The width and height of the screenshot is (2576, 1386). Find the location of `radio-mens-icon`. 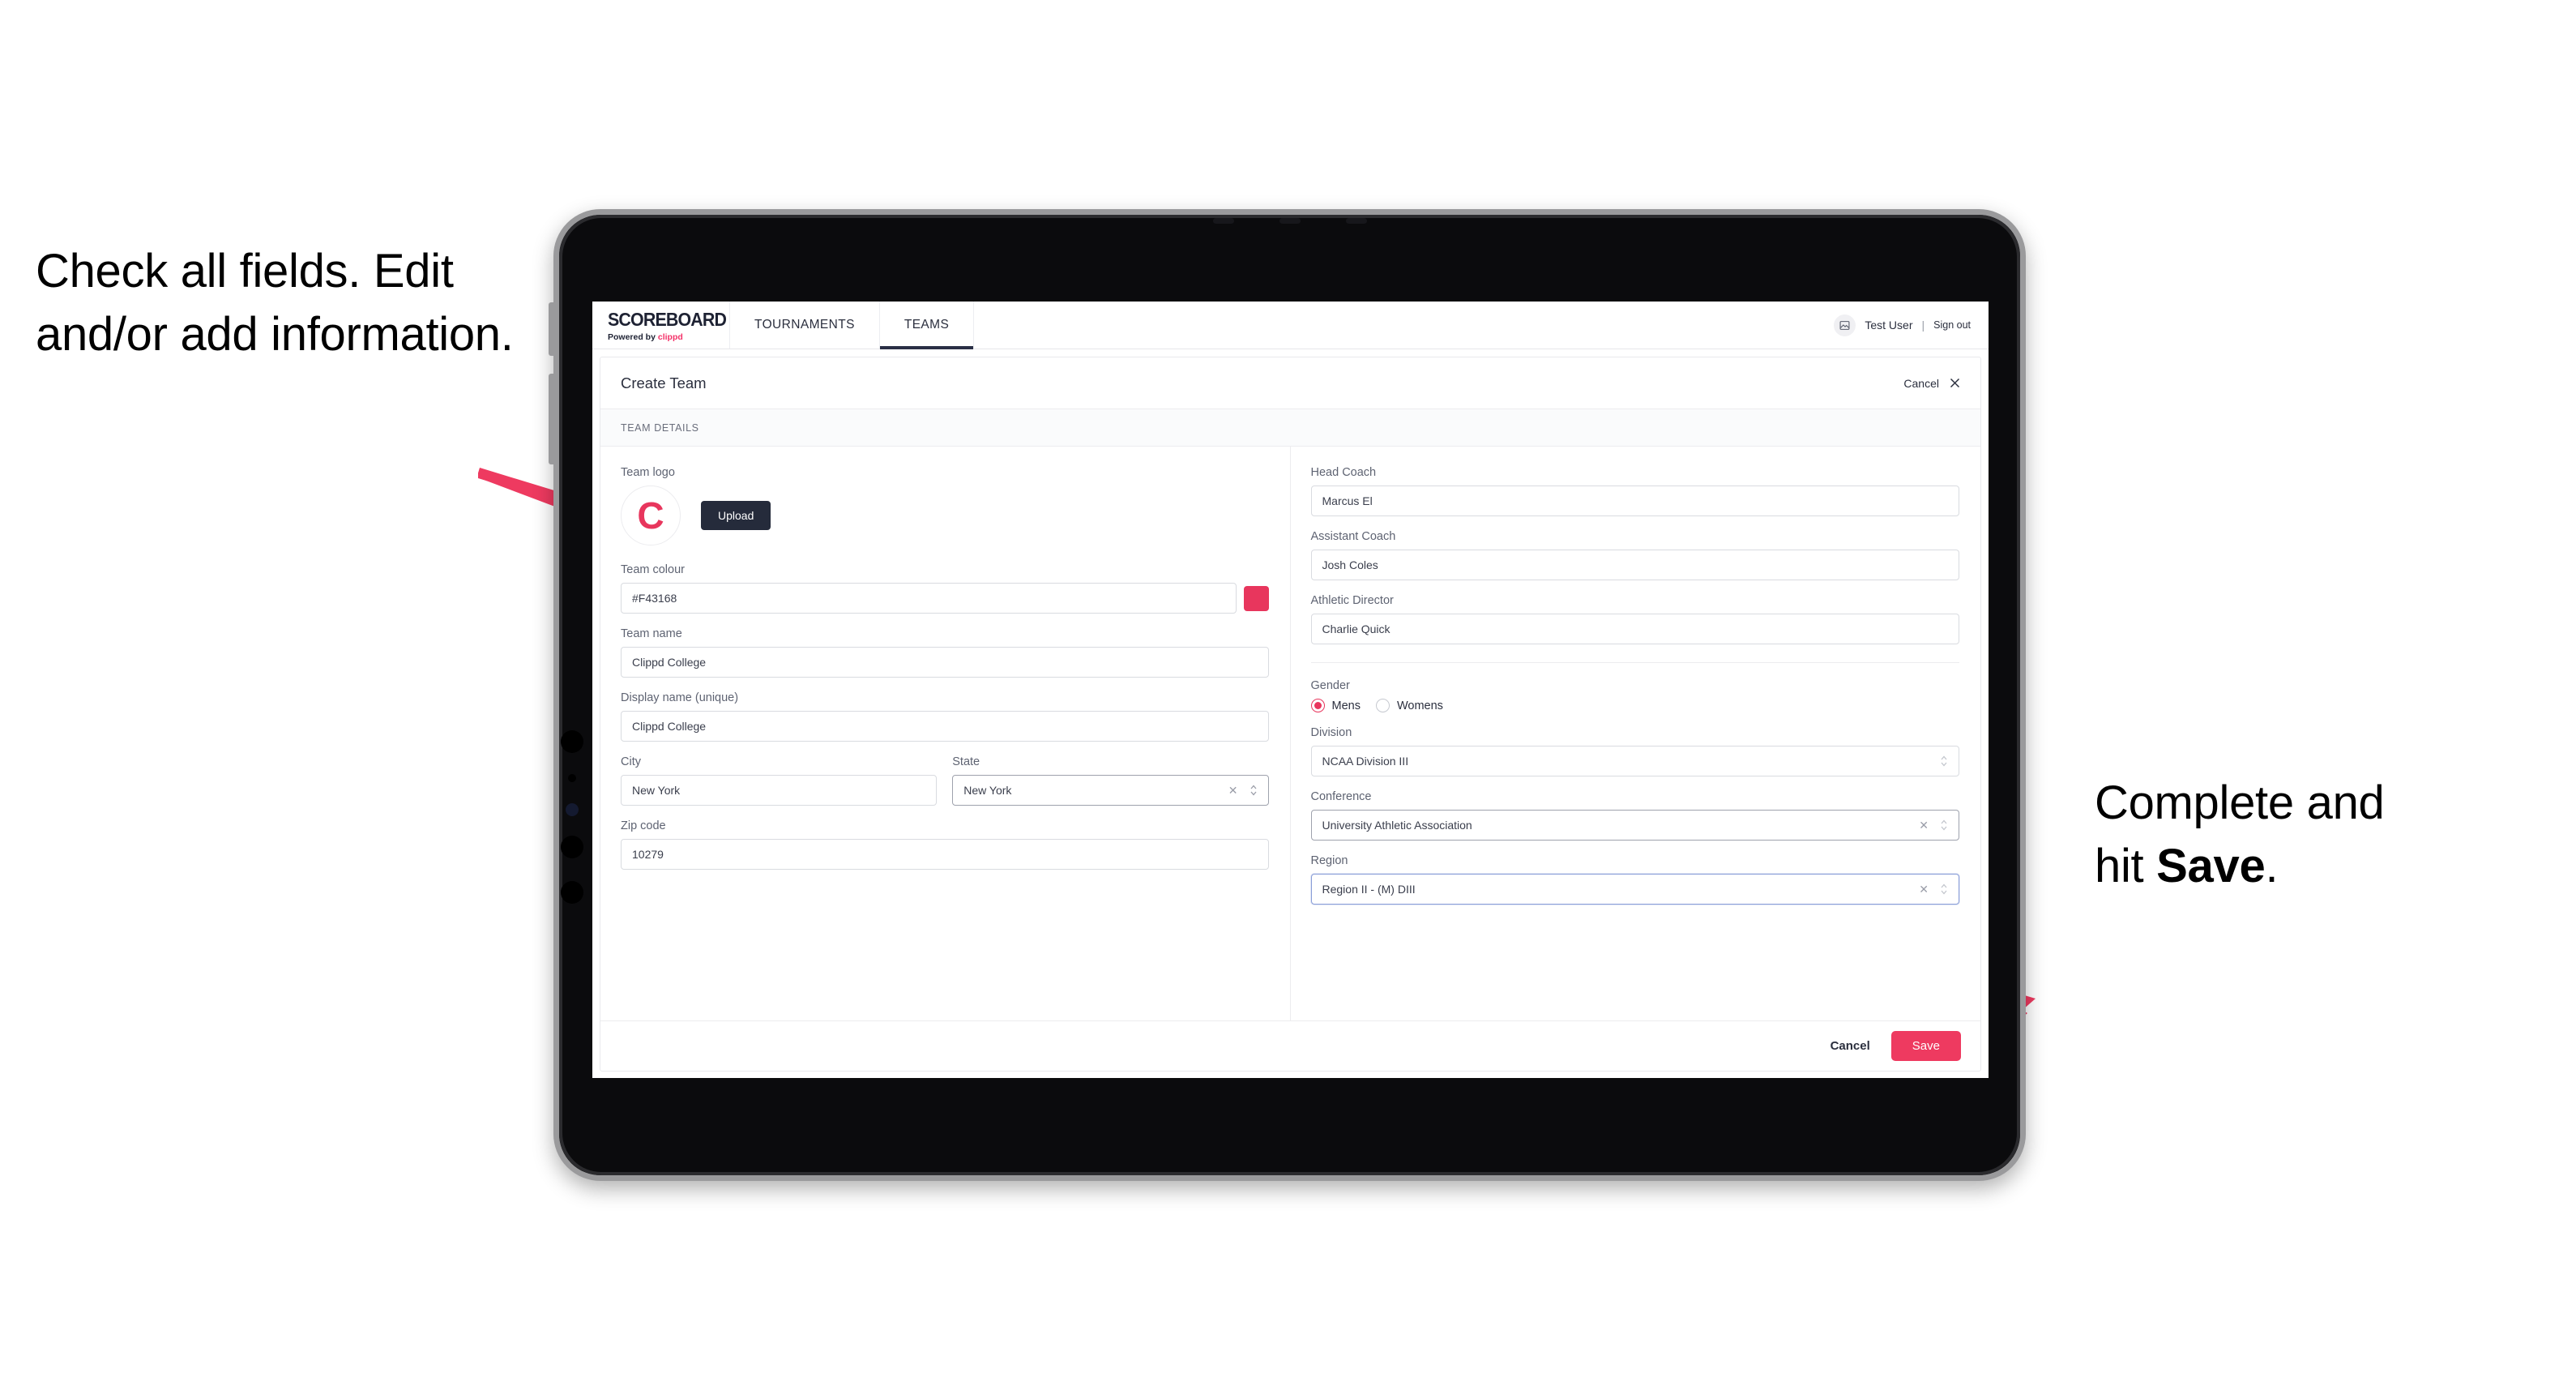

radio-mens-icon is located at coordinates (1317, 705).